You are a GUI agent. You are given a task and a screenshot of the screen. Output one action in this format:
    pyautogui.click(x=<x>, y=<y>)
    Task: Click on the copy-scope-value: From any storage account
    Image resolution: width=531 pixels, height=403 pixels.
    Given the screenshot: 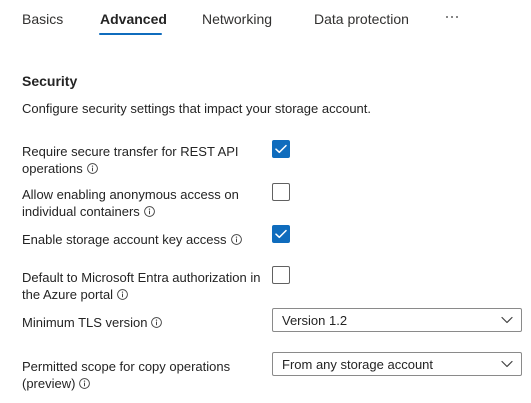 What is the action you would take?
    pyautogui.click(x=358, y=364)
    